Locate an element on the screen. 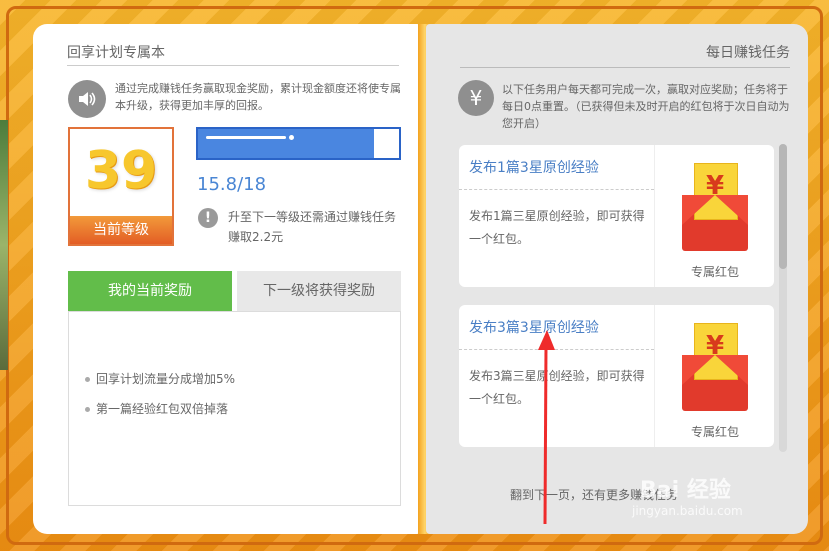 The height and width of the screenshot is (551, 829). watermark: Bai 经验 is located at coordinates (685, 490).